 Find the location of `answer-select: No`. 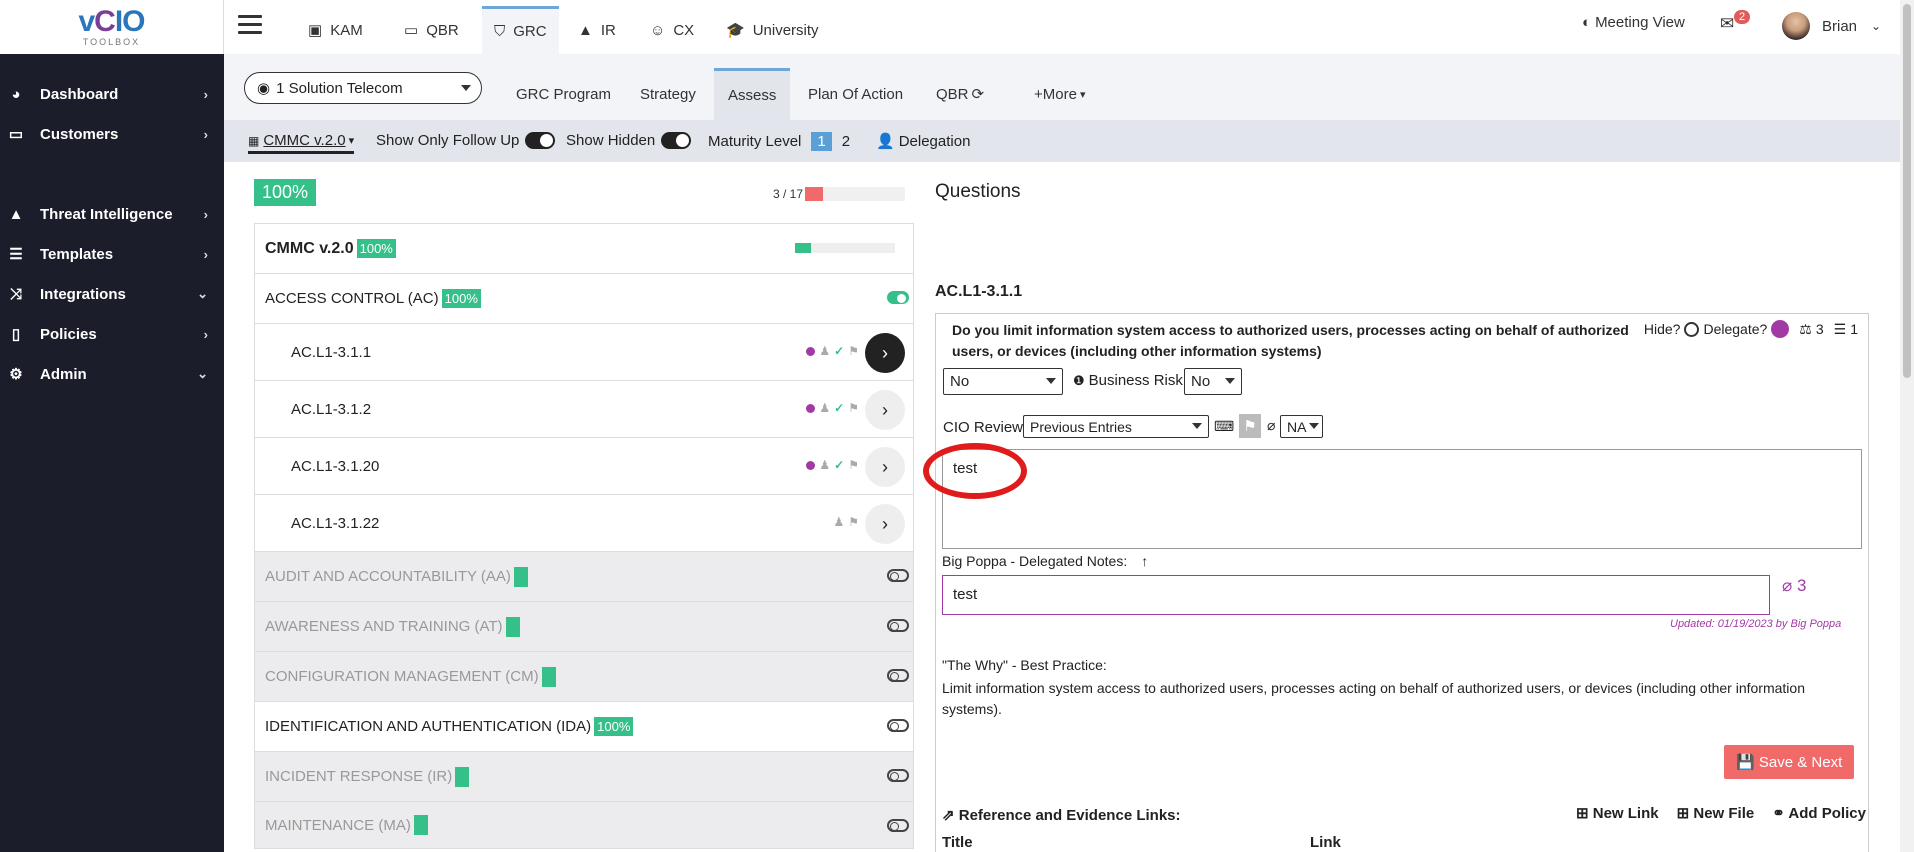

answer-select: No is located at coordinates (1003, 381).